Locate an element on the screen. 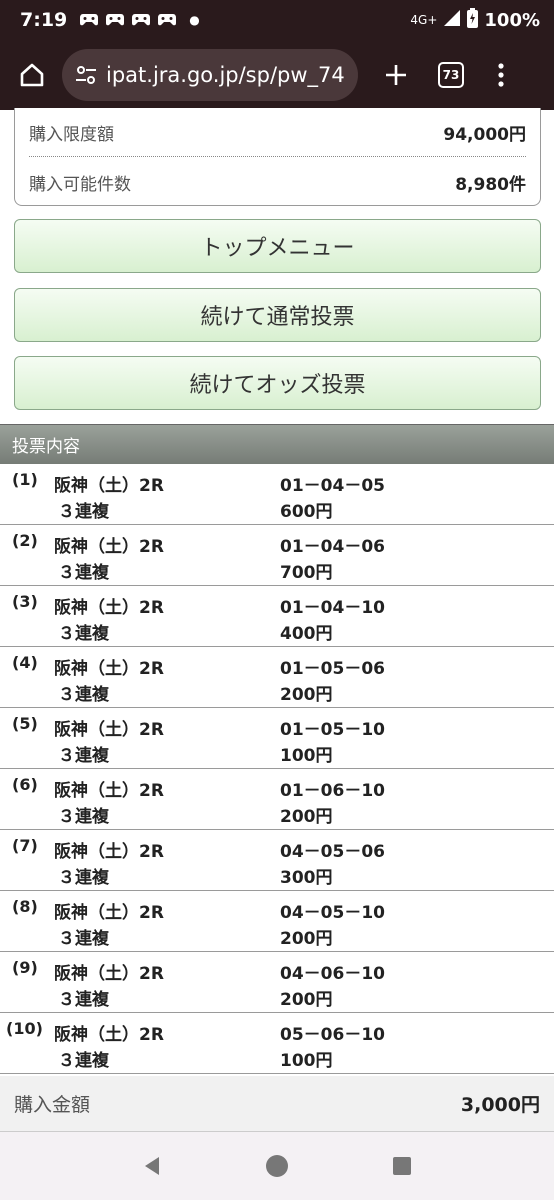 The image size is (554, 1200). home-circle-icon is located at coordinates (276, 1166).